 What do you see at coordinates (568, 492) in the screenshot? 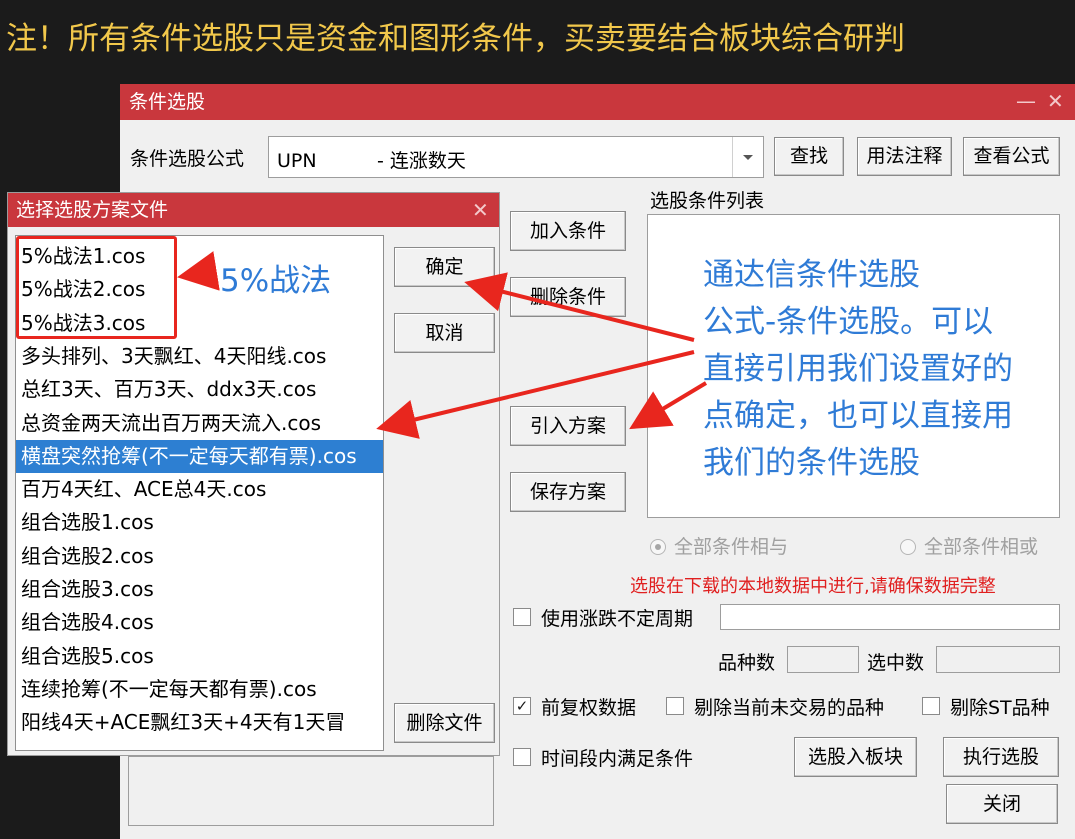
I see `save-plan-button: 保存方案` at bounding box center [568, 492].